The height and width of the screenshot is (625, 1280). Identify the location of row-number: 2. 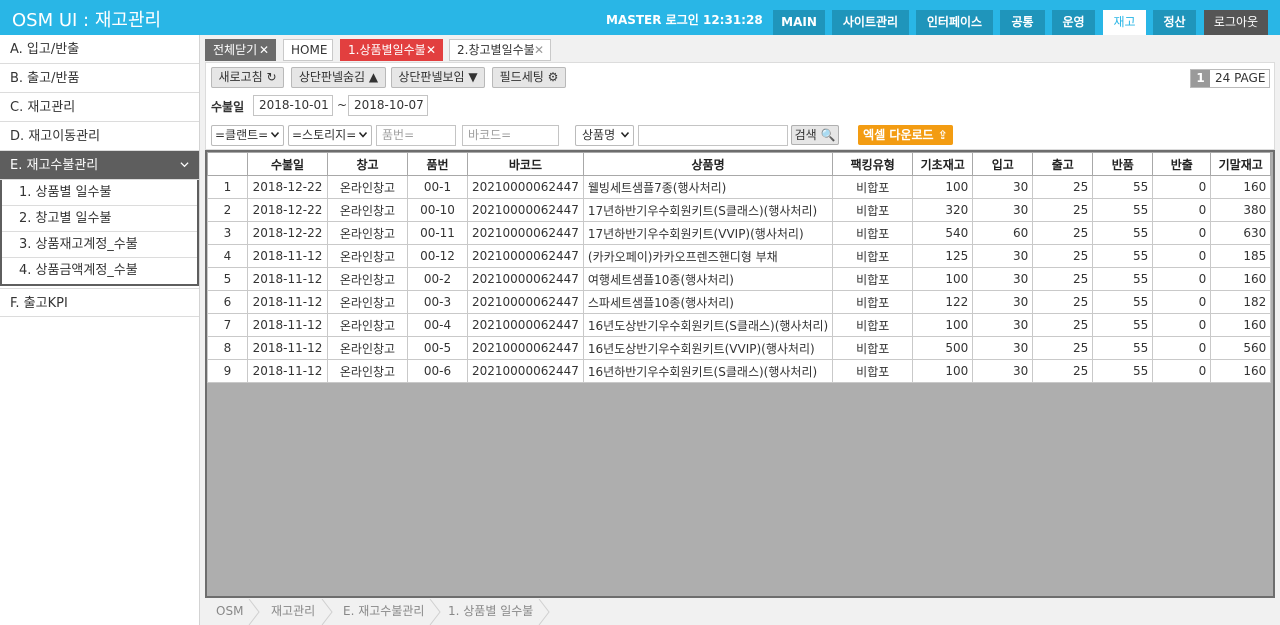
(227, 210).